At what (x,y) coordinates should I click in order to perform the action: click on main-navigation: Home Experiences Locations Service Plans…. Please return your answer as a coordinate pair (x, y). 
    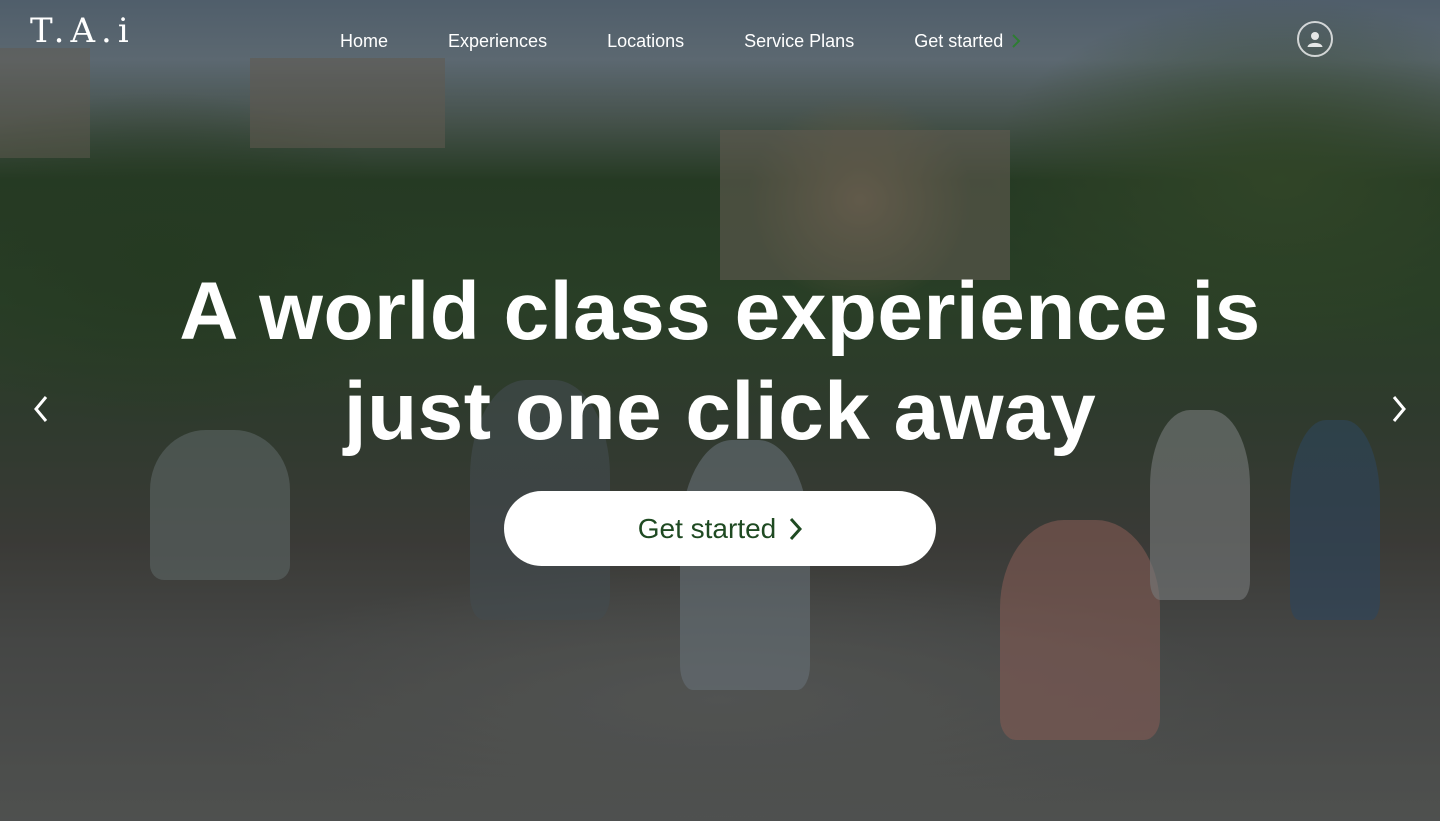
    Looking at the image, I should click on (680, 41).